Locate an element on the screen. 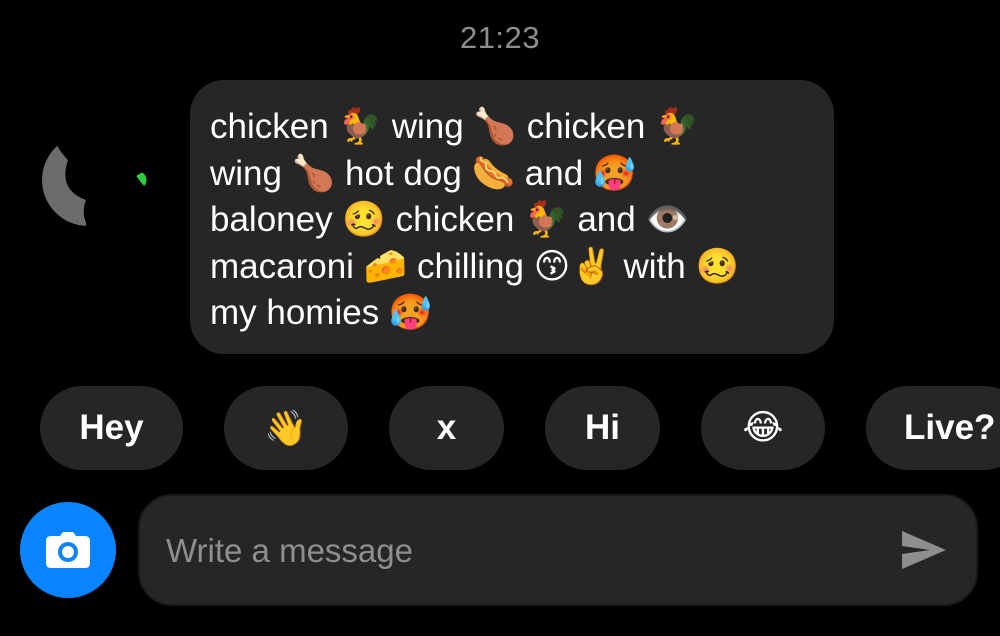  quick-reply-tears-of-joy-emoji: 😂 is located at coordinates (763, 428).